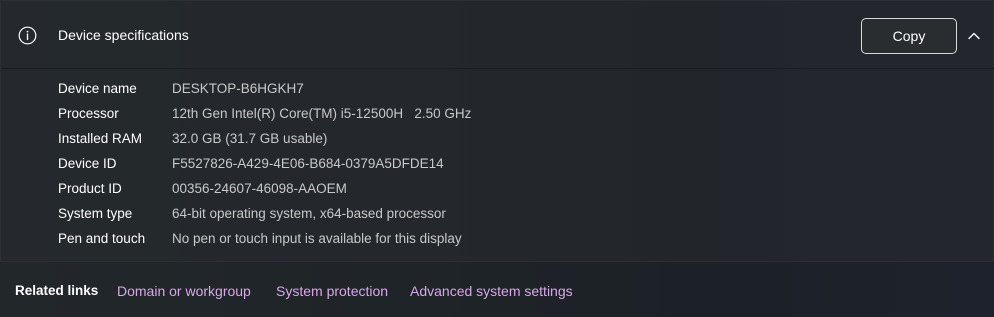 This screenshot has height=317, width=994. What do you see at coordinates (497, 189) in the screenshot?
I see `spec-row-product-id: Product ID 00356-24607-46098-AAOEM` at bounding box center [497, 189].